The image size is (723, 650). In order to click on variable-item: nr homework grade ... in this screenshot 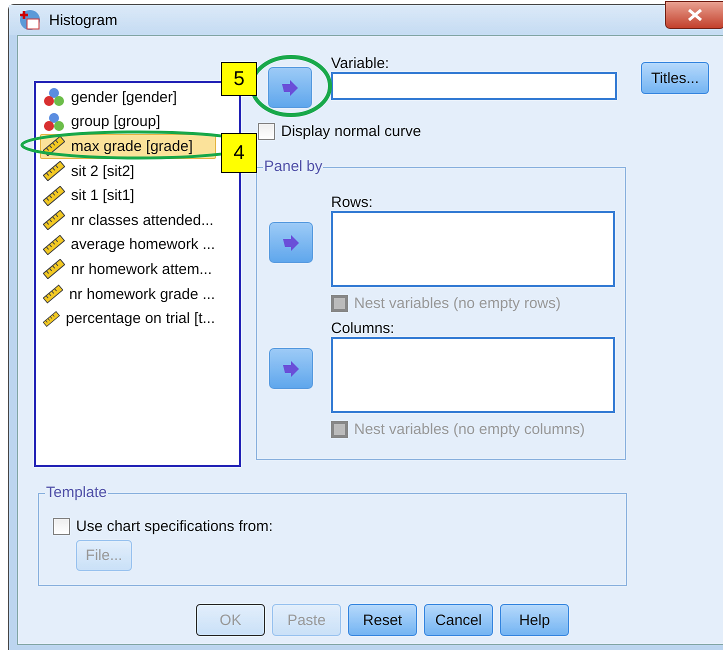, I will do `click(128, 294)`.